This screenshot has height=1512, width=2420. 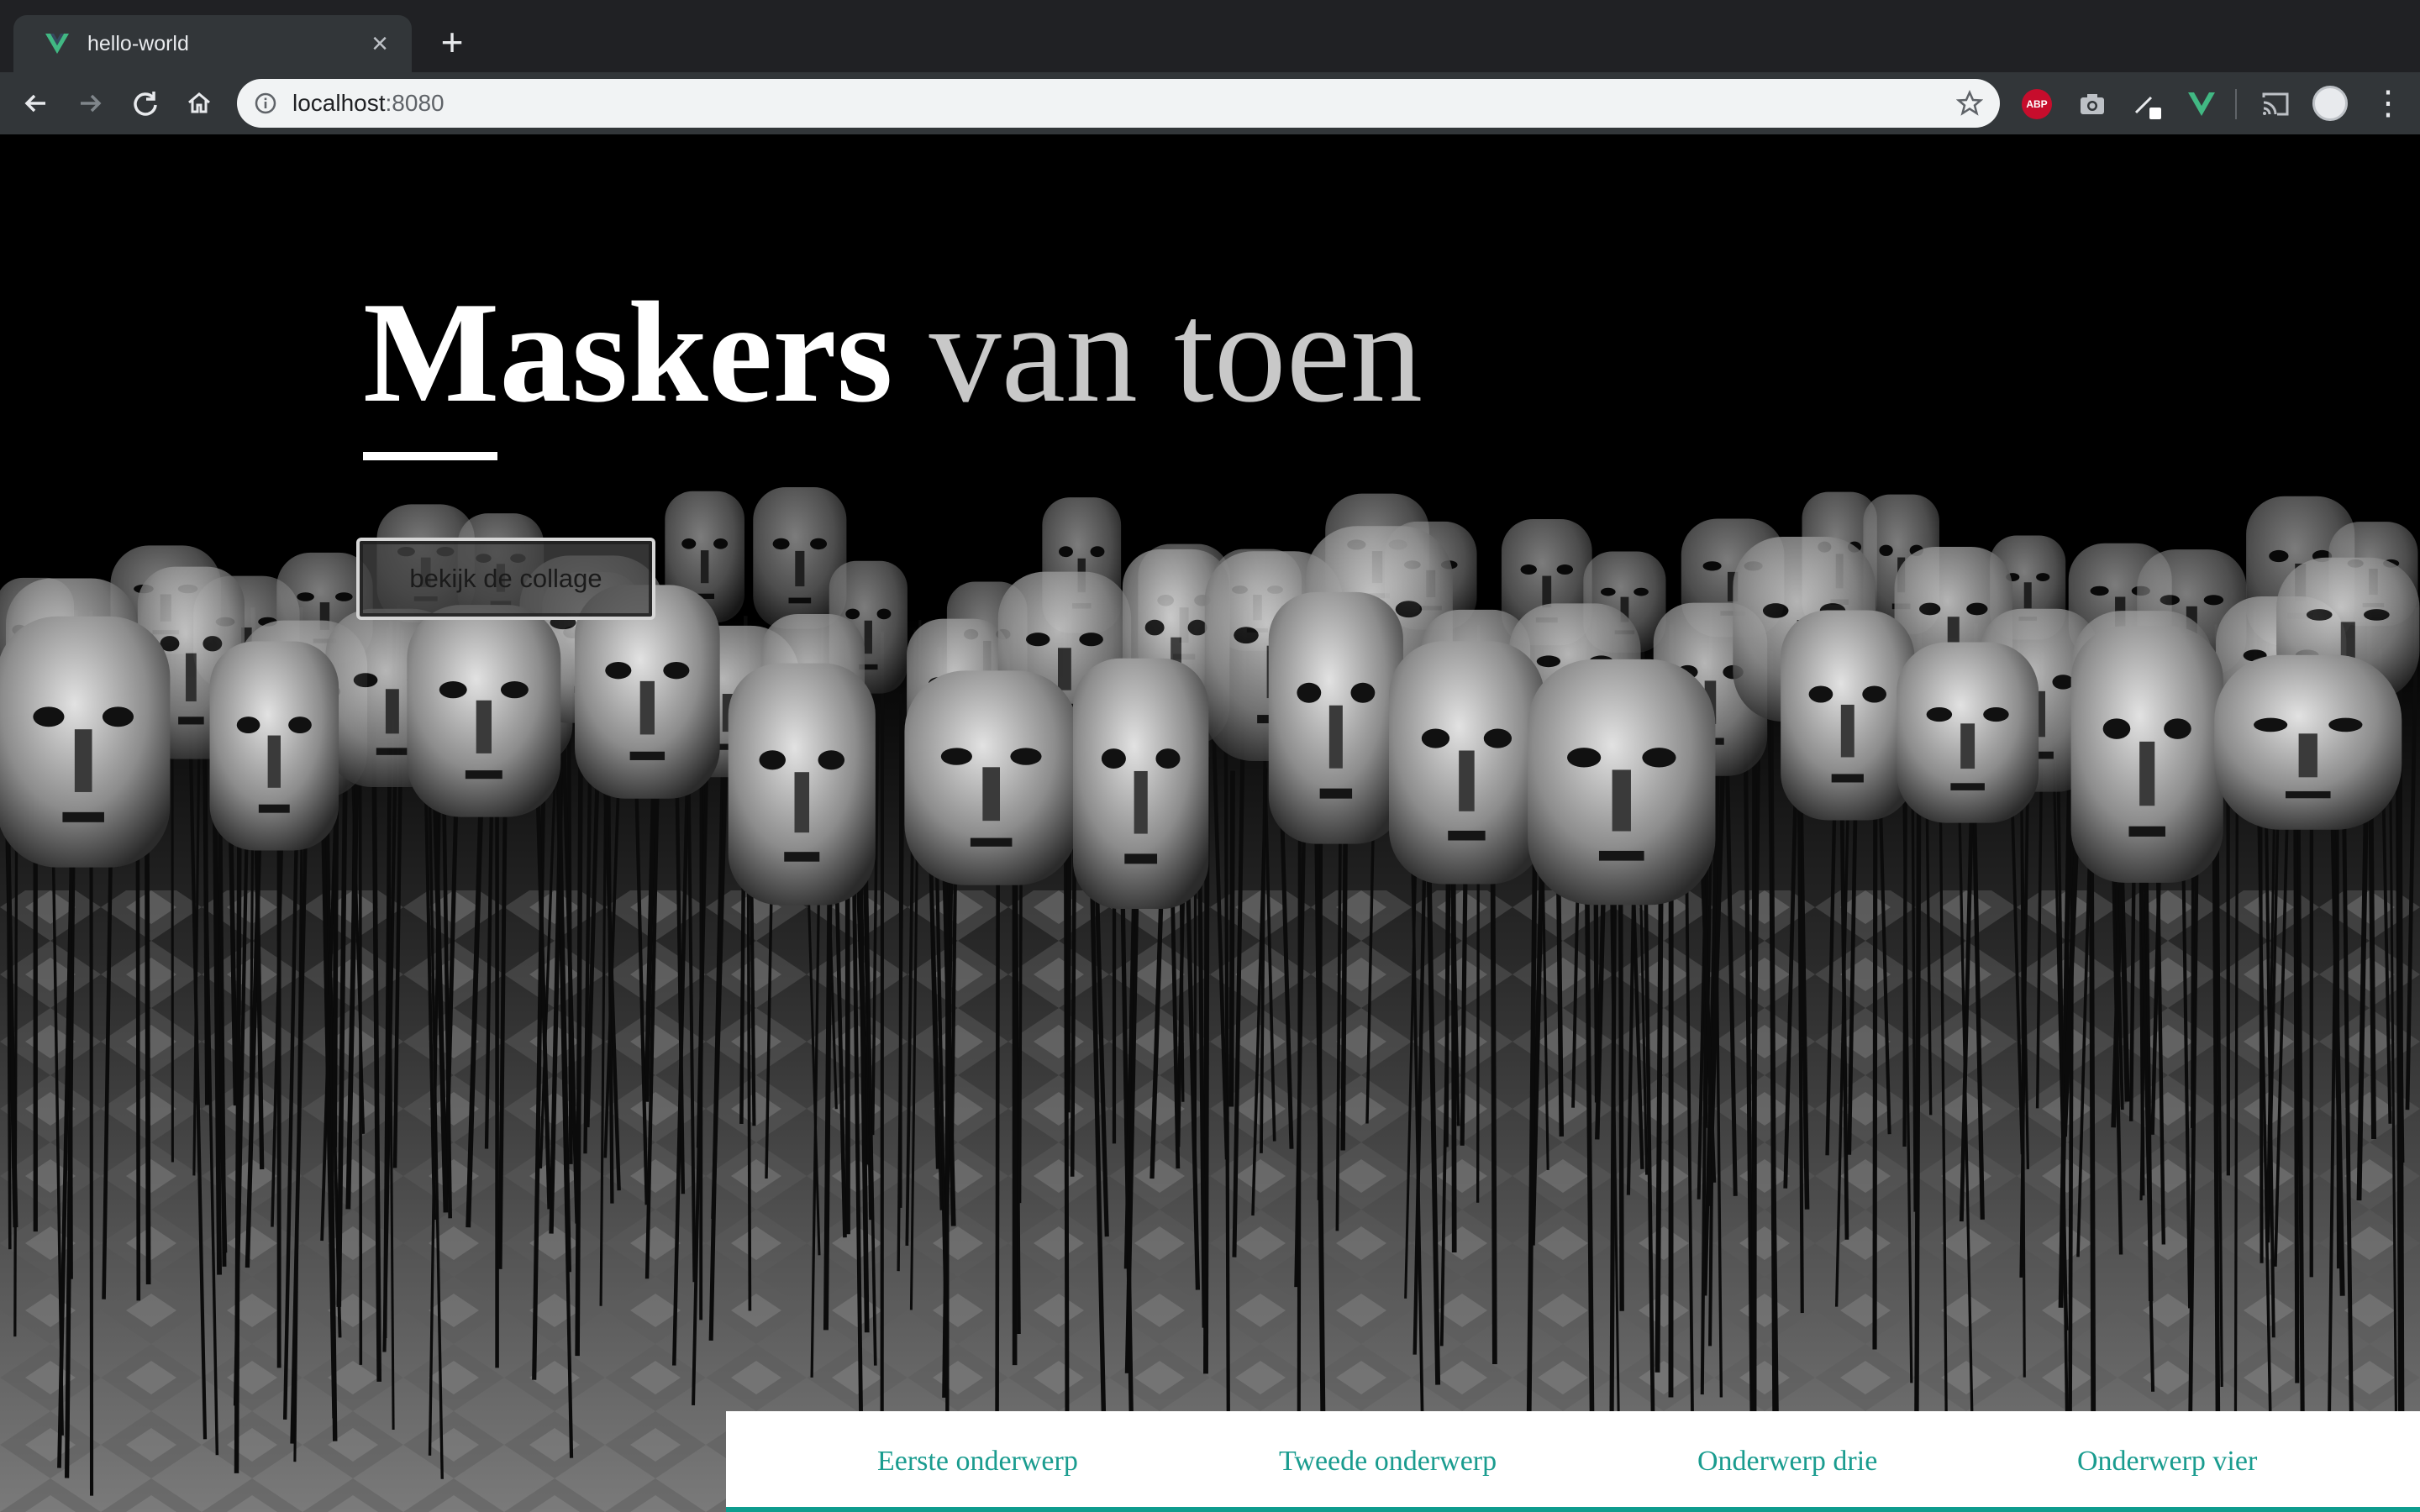 What do you see at coordinates (339, 103) in the screenshot?
I see `url-host: localhost` at bounding box center [339, 103].